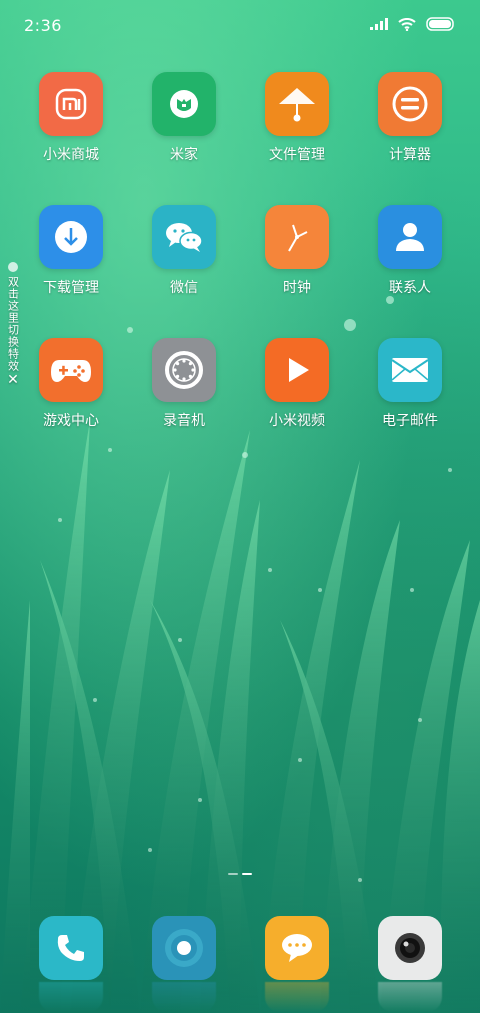  I want to click on app-mijia: 米家, so click(184, 118).